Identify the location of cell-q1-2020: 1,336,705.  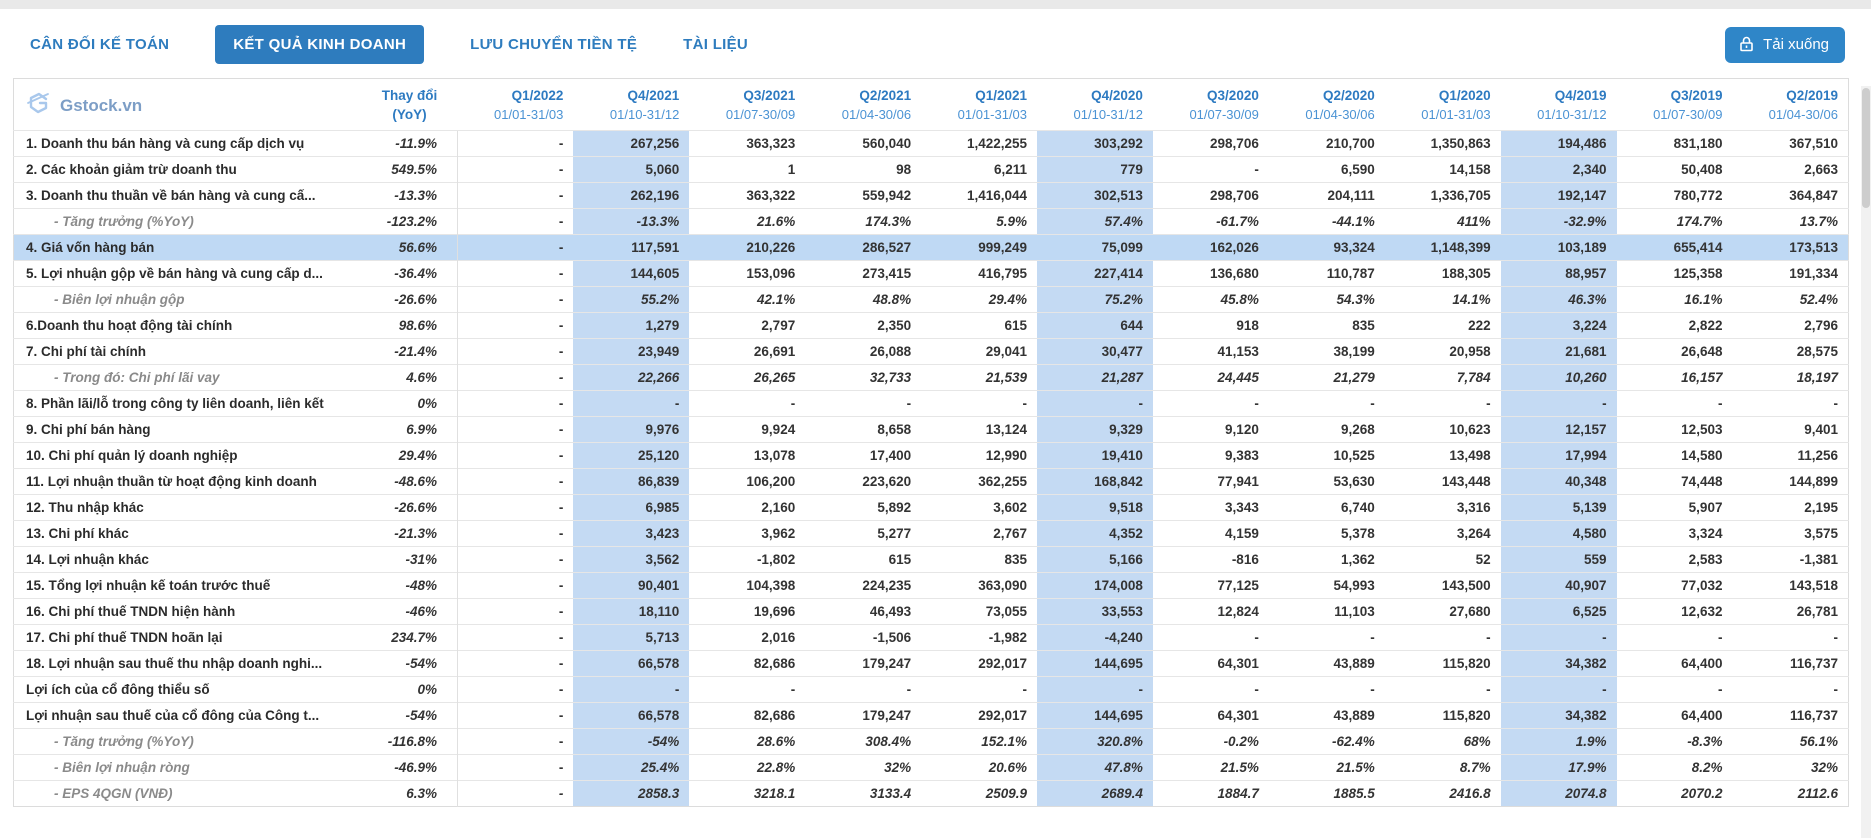
(1442, 195).